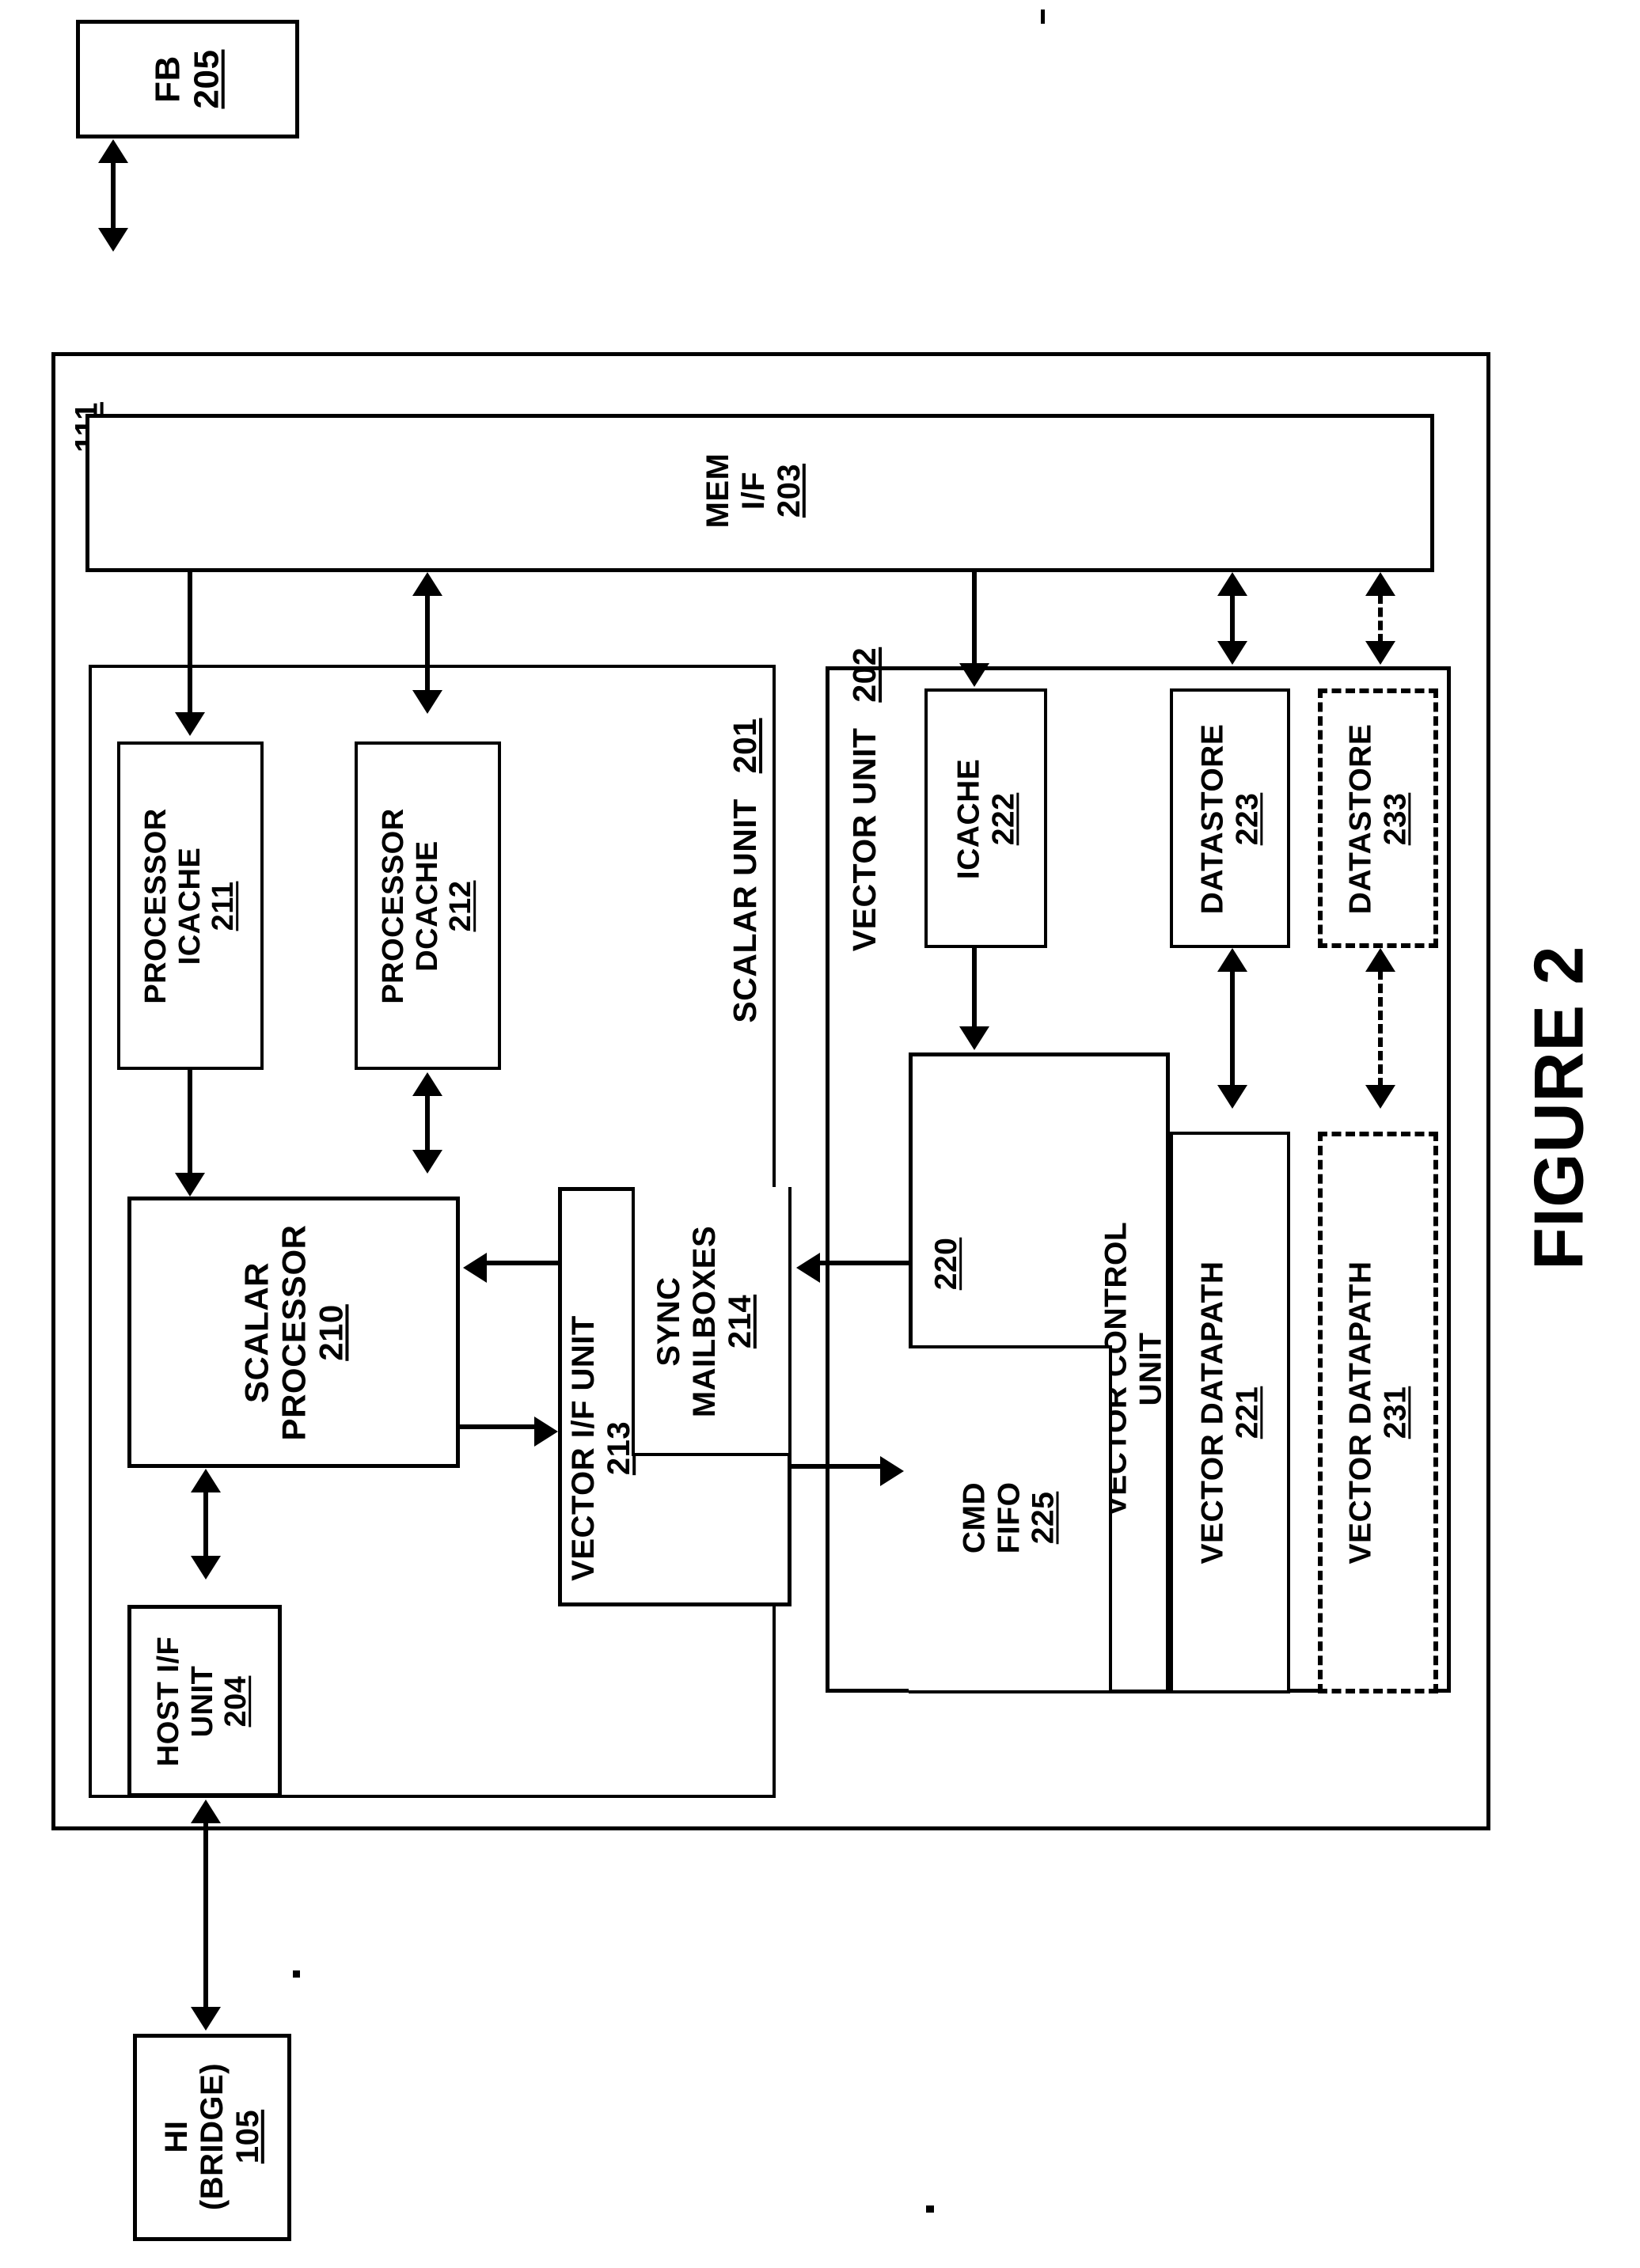 Image resolution: width=1640 pixels, height=2268 pixels. I want to click on block-cmd-fifo-line2: FIFO, so click(1009, 1517).